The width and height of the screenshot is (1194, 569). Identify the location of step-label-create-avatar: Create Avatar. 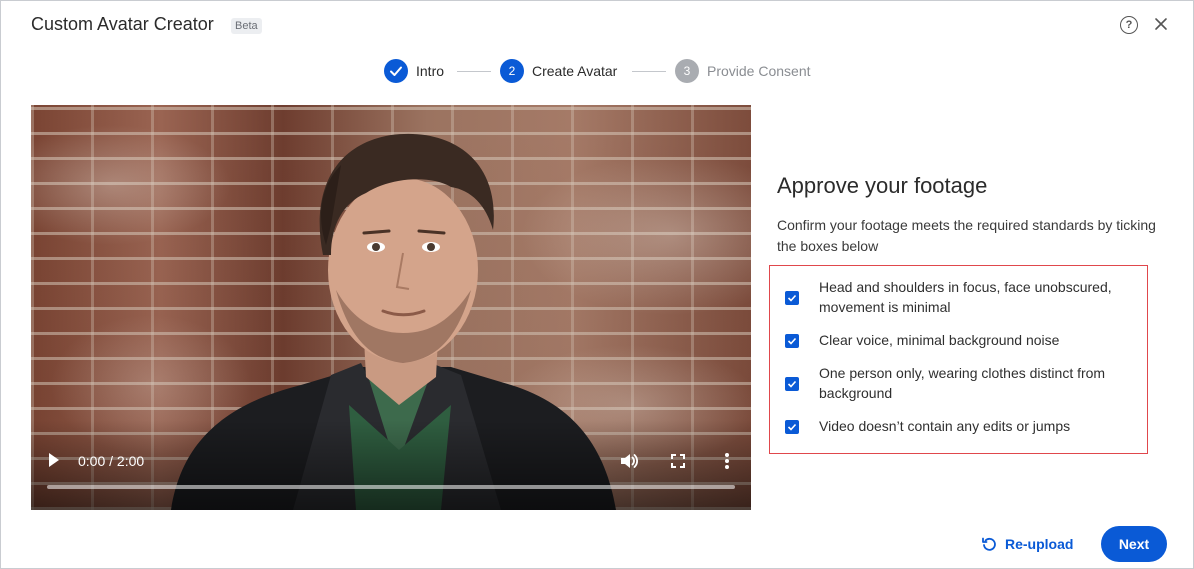
(575, 71).